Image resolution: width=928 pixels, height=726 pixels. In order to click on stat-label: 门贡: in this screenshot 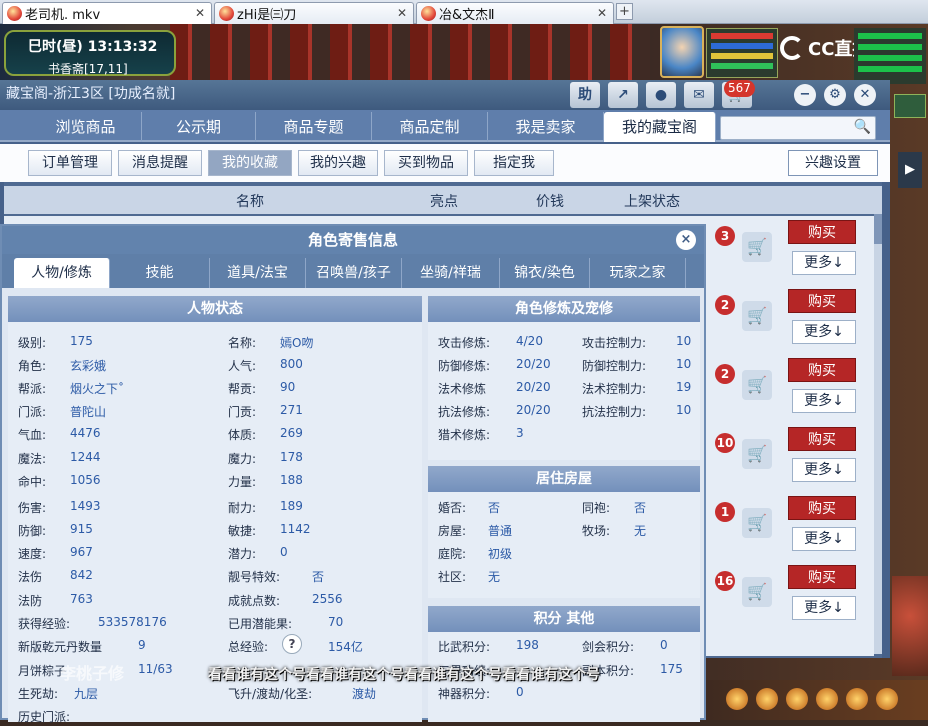, I will do `click(242, 412)`.